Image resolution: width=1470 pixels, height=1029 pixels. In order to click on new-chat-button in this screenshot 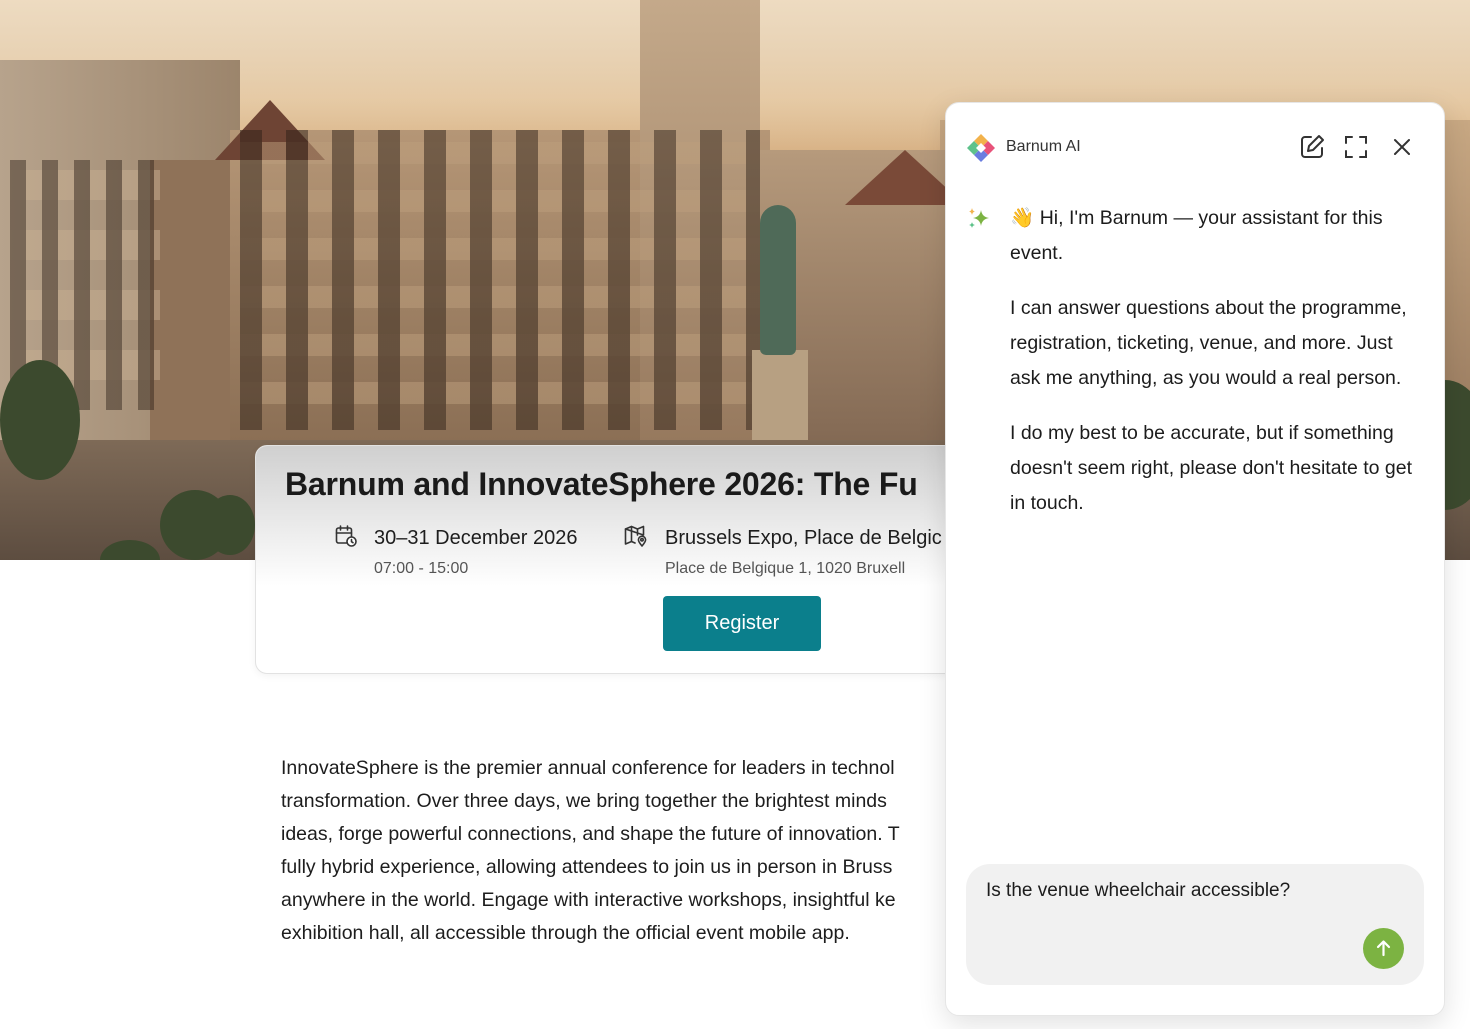, I will do `click(1312, 147)`.